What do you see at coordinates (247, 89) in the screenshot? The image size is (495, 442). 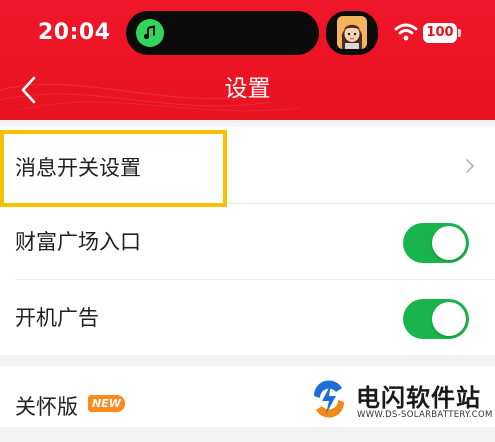 I see `page-title: 设置` at bounding box center [247, 89].